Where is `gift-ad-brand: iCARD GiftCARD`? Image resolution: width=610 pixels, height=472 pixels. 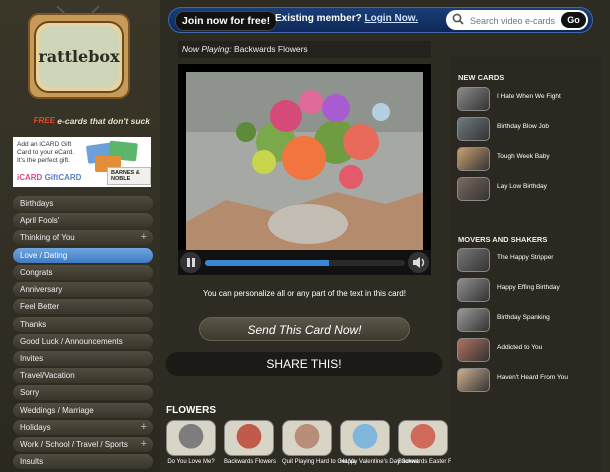
gift-ad-brand: iCARD GiftCARD is located at coordinates (49, 177).